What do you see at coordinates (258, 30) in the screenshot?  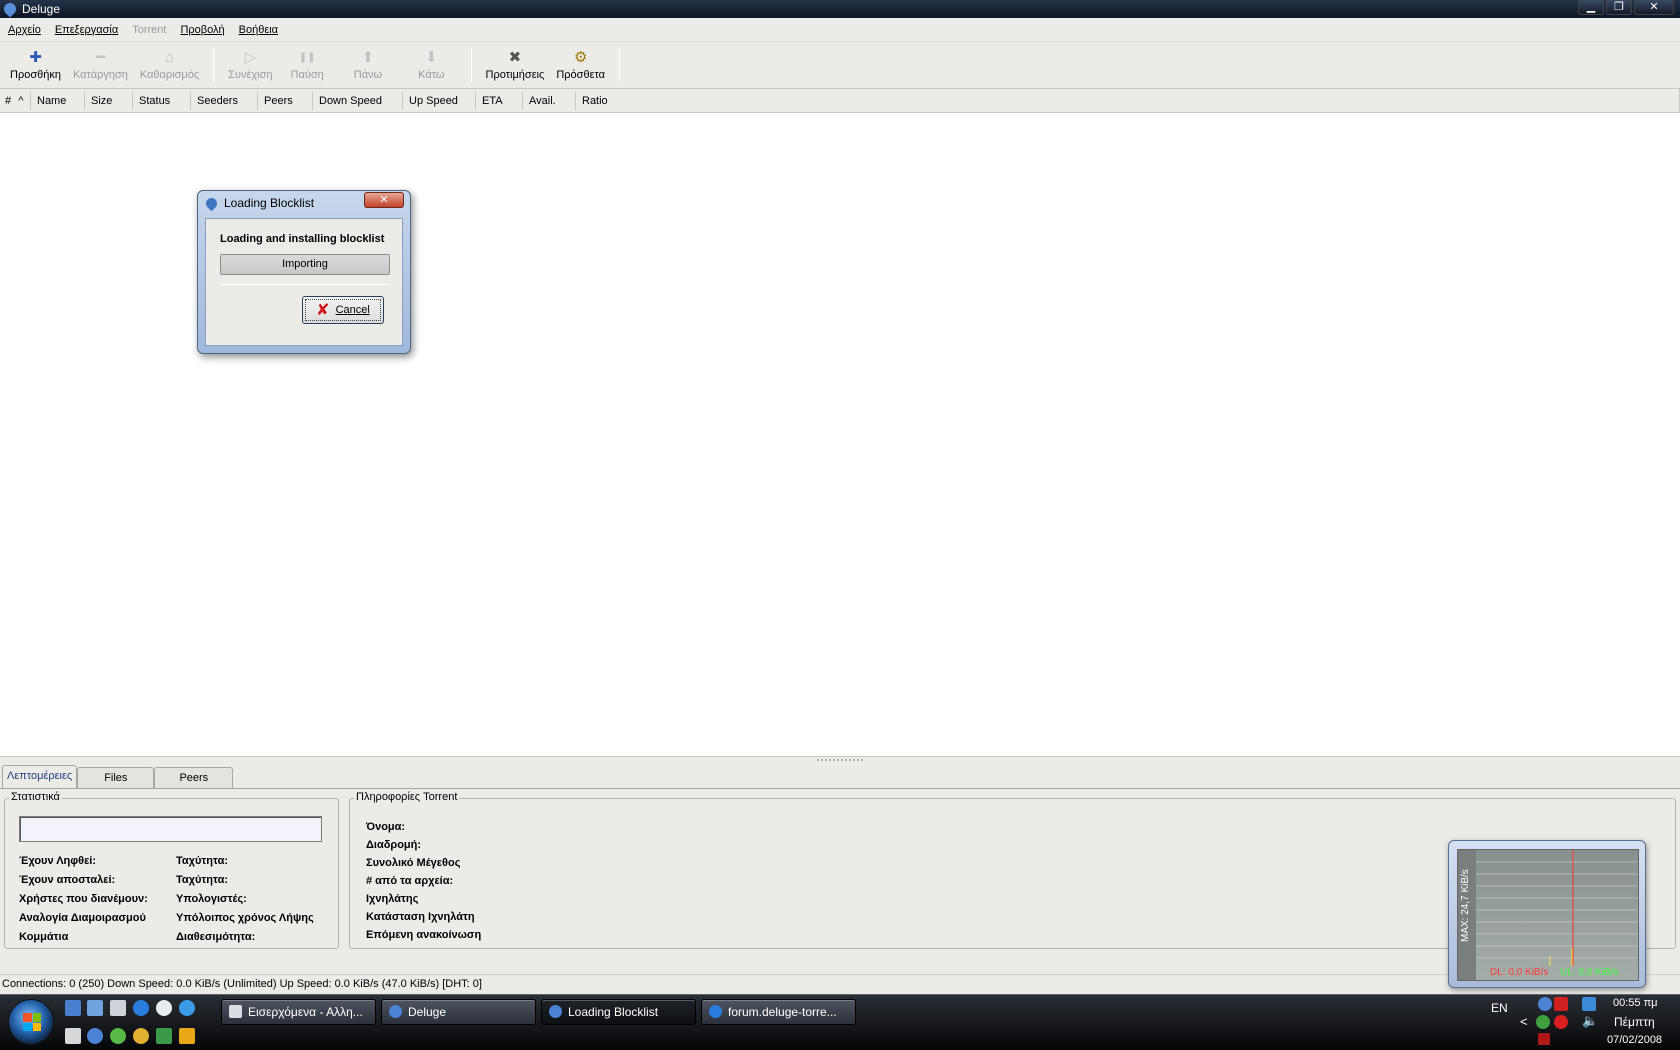 I see `menu-help: Βοήθεια` at bounding box center [258, 30].